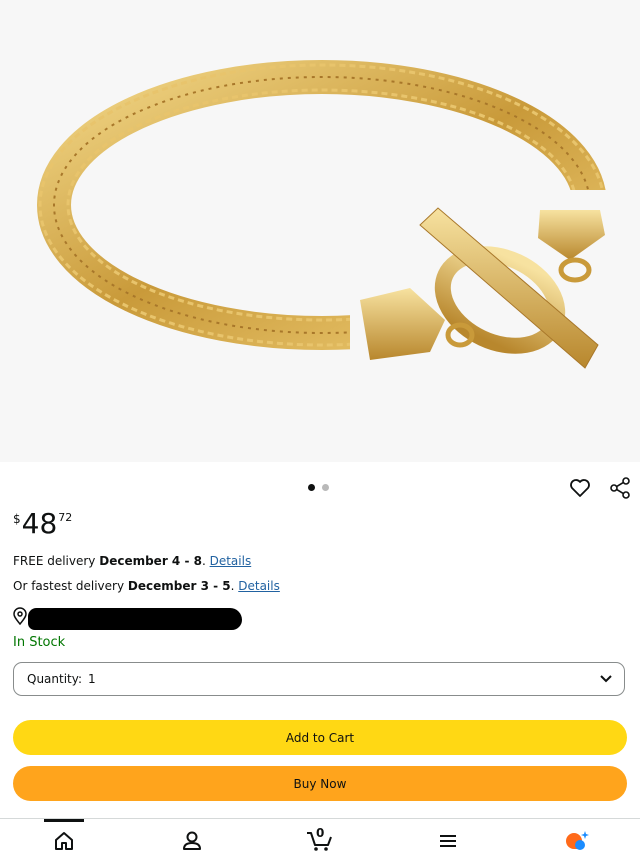 Image resolution: width=640 pixels, height=863 pixels. I want to click on quantity-label: Quantity:, so click(55, 679).